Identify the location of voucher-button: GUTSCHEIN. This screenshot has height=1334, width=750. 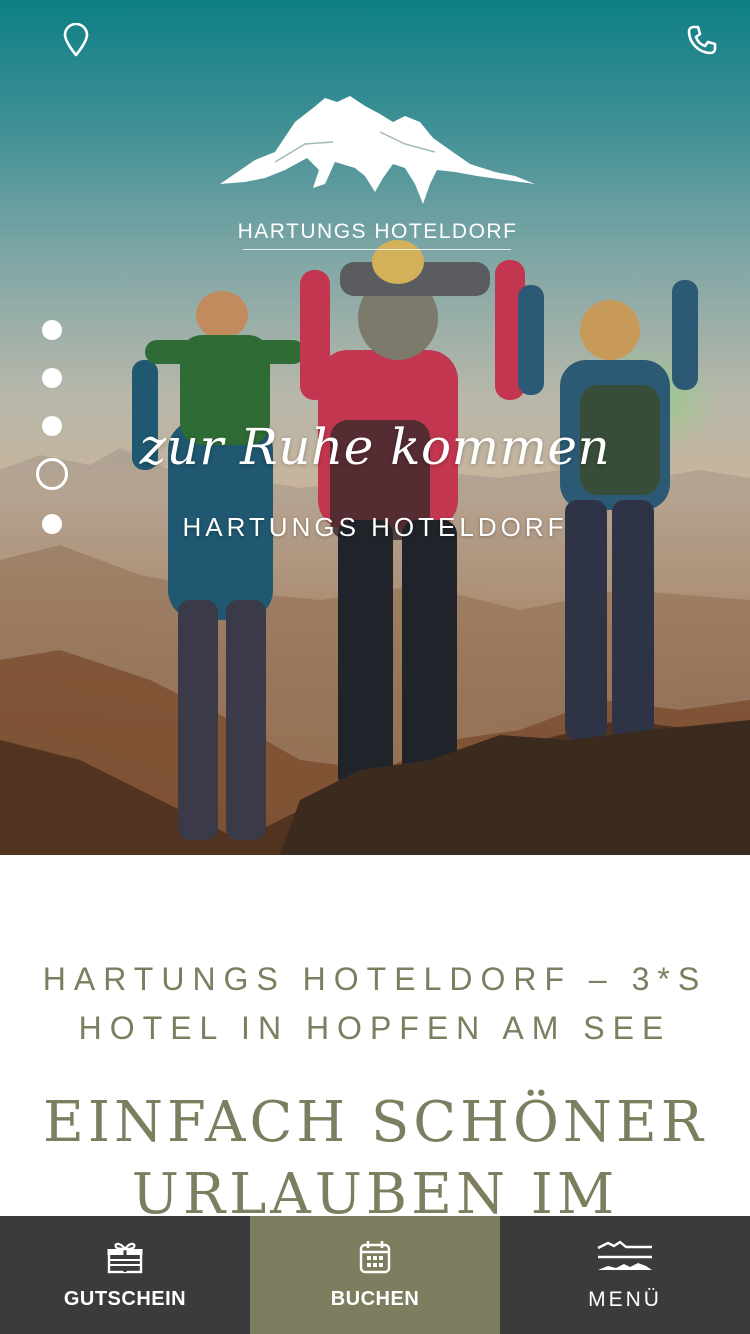
(125, 1275).